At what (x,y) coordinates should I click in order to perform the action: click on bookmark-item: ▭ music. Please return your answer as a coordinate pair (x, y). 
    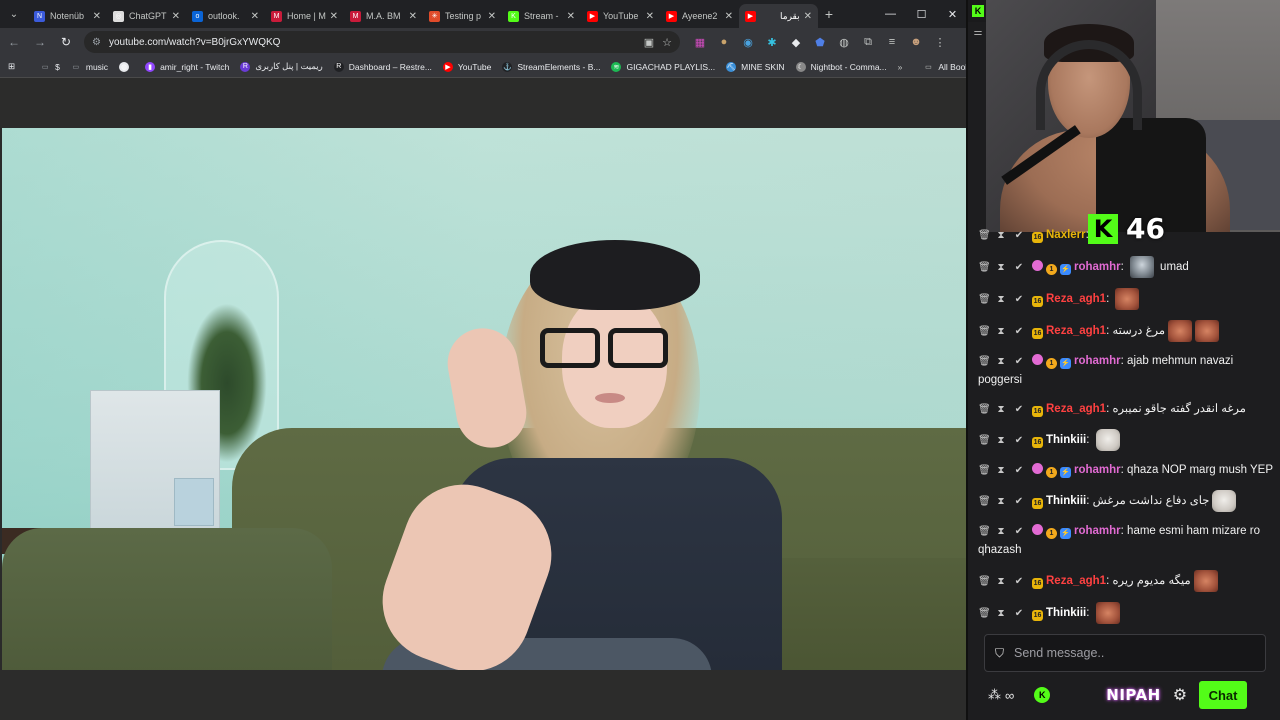
    Looking at the image, I should click on (90, 66).